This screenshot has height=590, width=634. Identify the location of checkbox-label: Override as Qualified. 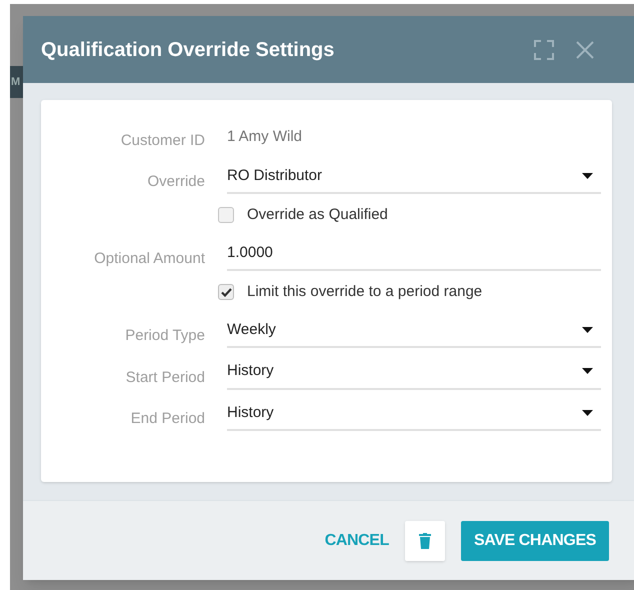
(317, 215).